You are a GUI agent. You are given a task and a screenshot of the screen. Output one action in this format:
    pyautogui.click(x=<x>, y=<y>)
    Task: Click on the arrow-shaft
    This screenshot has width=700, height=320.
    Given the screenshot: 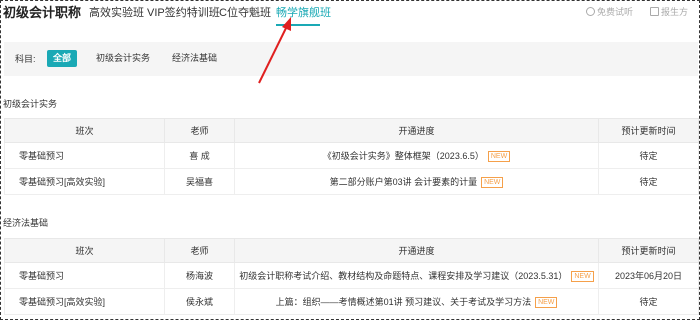 What is the action you would take?
    pyautogui.click(x=273, y=53)
    